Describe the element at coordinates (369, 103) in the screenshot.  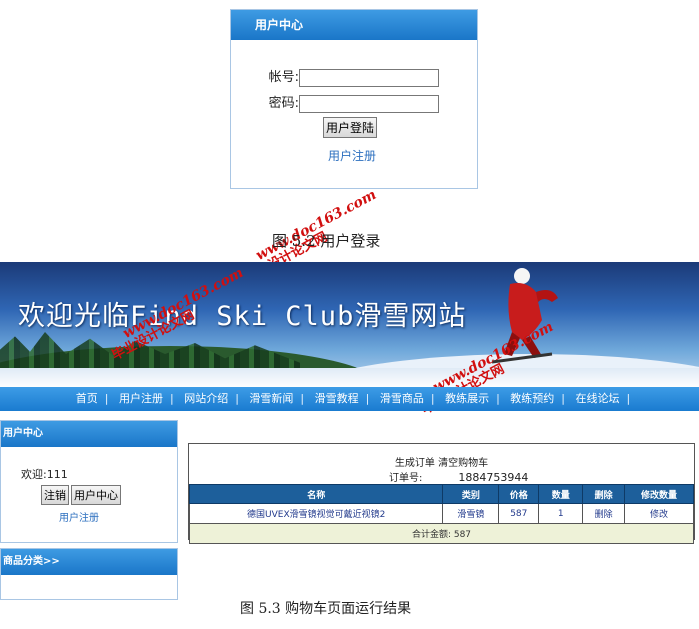
I see `password-input` at that location.